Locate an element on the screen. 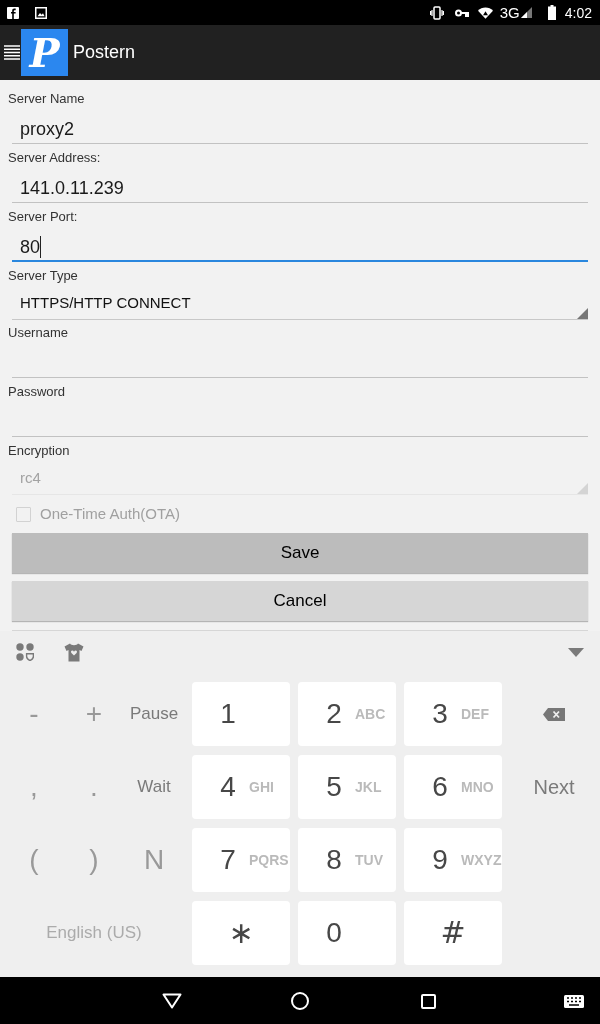  backspace-key is located at coordinates (554, 714).